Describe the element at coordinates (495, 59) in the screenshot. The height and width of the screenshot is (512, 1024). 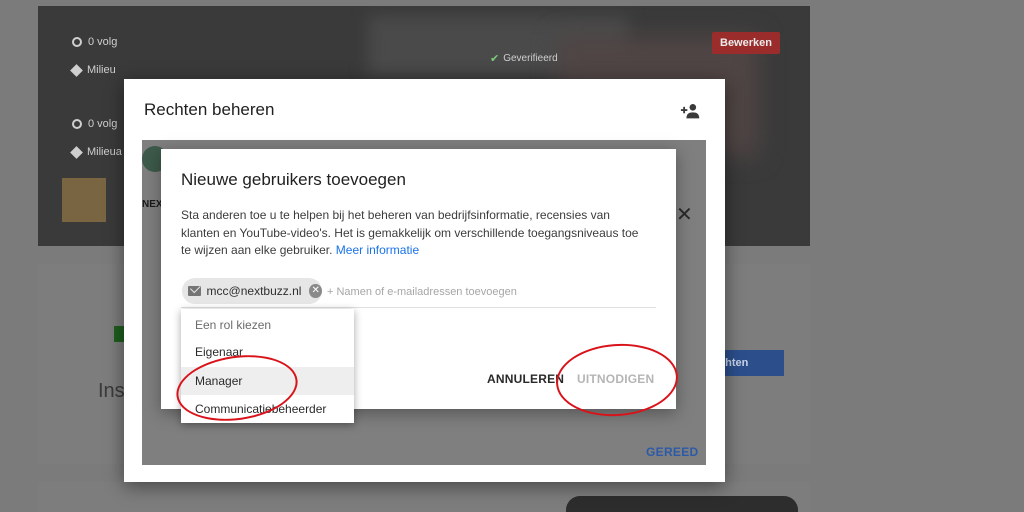
I see `check-icon: ✔` at that location.